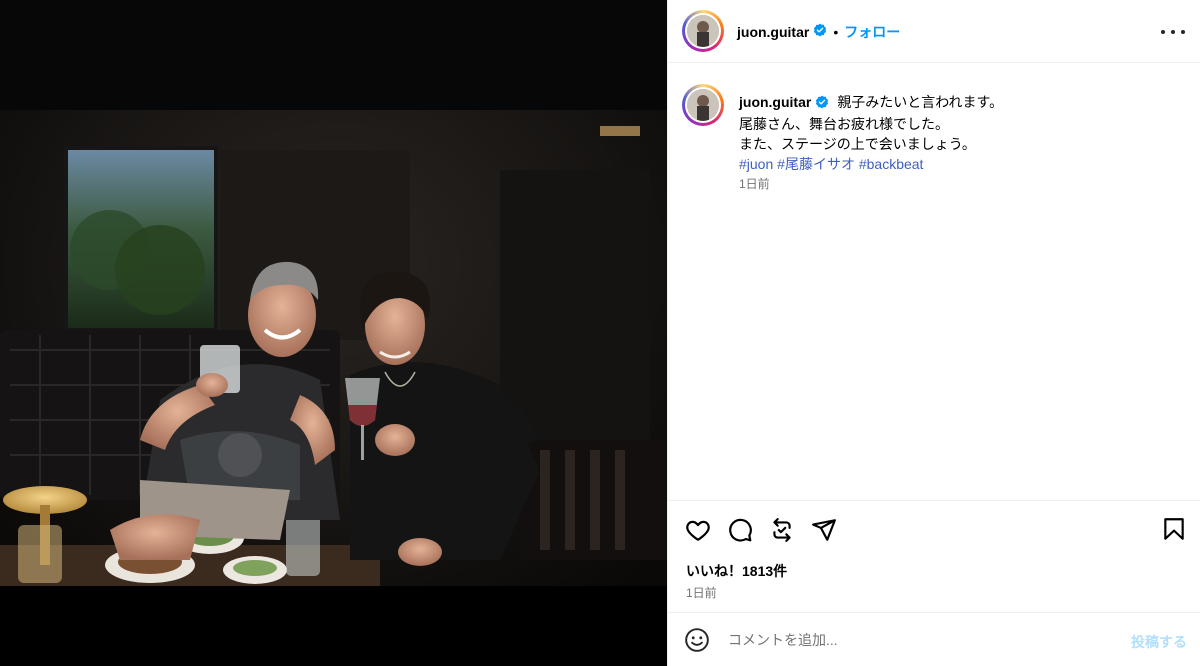 Image resolution: width=1200 pixels, height=666 pixels. What do you see at coordinates (701, 592) in the screenshot?
I see `post-timestamp: 1日前` at bounding box center [701, 592].